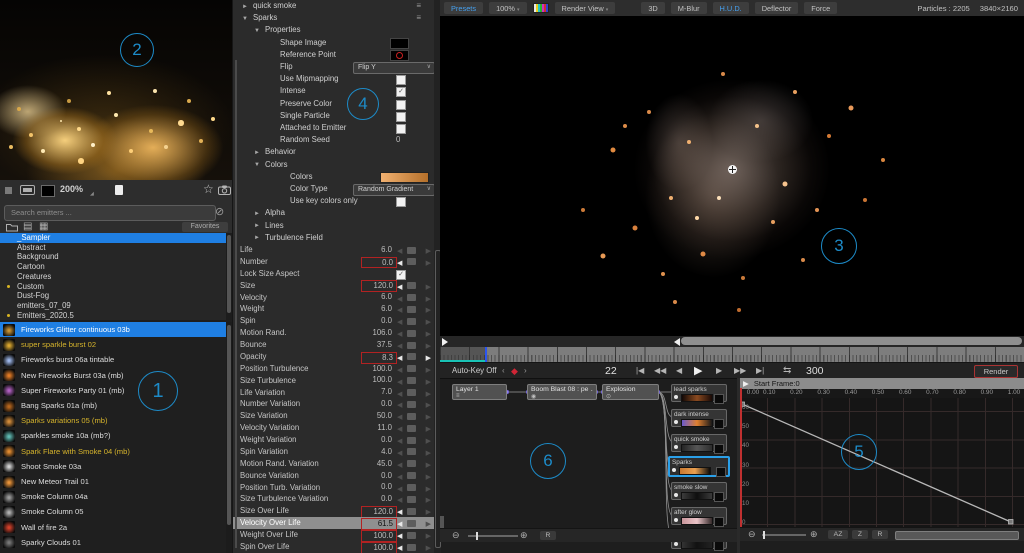  Describe the element at coordinates (334, 309) in the screenshot. I see `parameter-row: Weight 6.0 ◀ ▶` at that location.